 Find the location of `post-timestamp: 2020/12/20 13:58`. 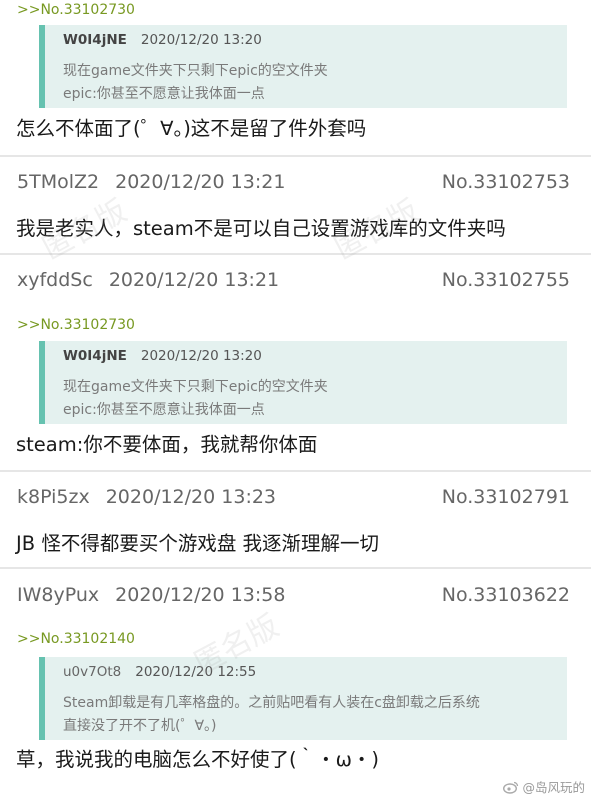

post-timestamp: 2020/12/20 13:58 is located at coordinates (200, 595).